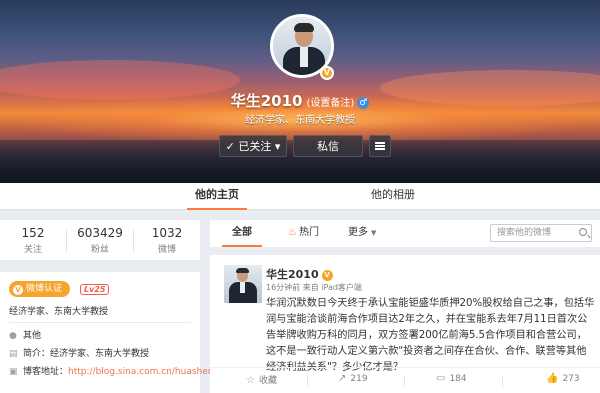 This screenshot has height=393, width=600. I want to click on stat-followers: 603429 粉丝, so click(100, 240).